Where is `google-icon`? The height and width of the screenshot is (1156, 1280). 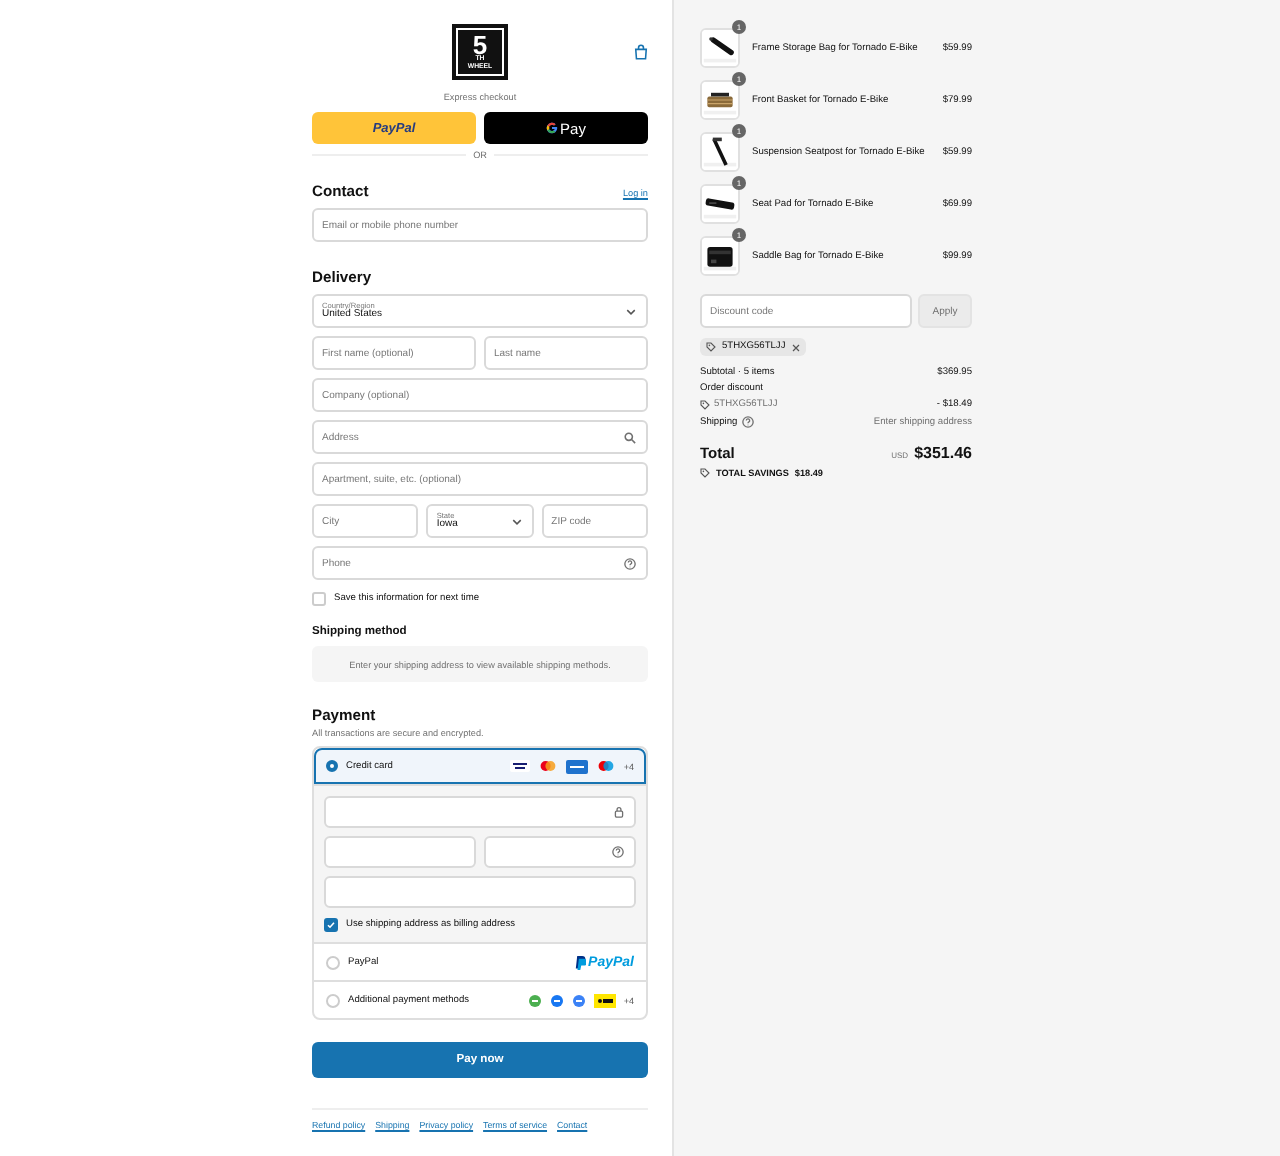 google-icon is located at coordinates (552, 128).